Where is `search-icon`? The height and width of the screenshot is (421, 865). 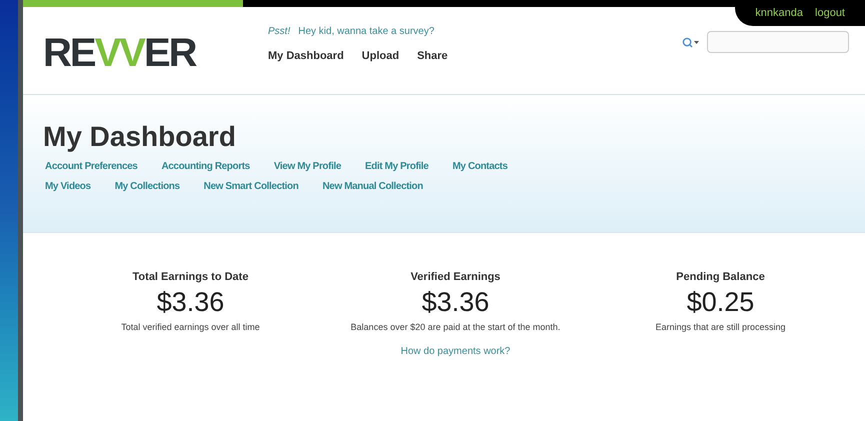 search-icon is located at coordinates (690, 42).